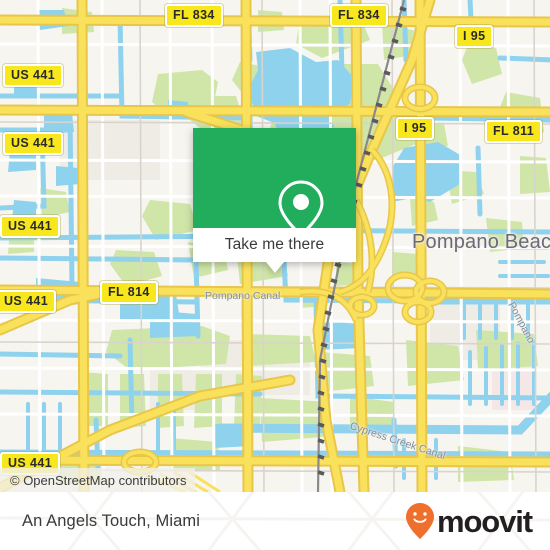 This screenshot has height=550, width=550. What do you see at coordinates (275, 521) in the screenshot?
I see `footer-bar: An Angels Touch, Miami moovit` at bounding box center [275, 521].